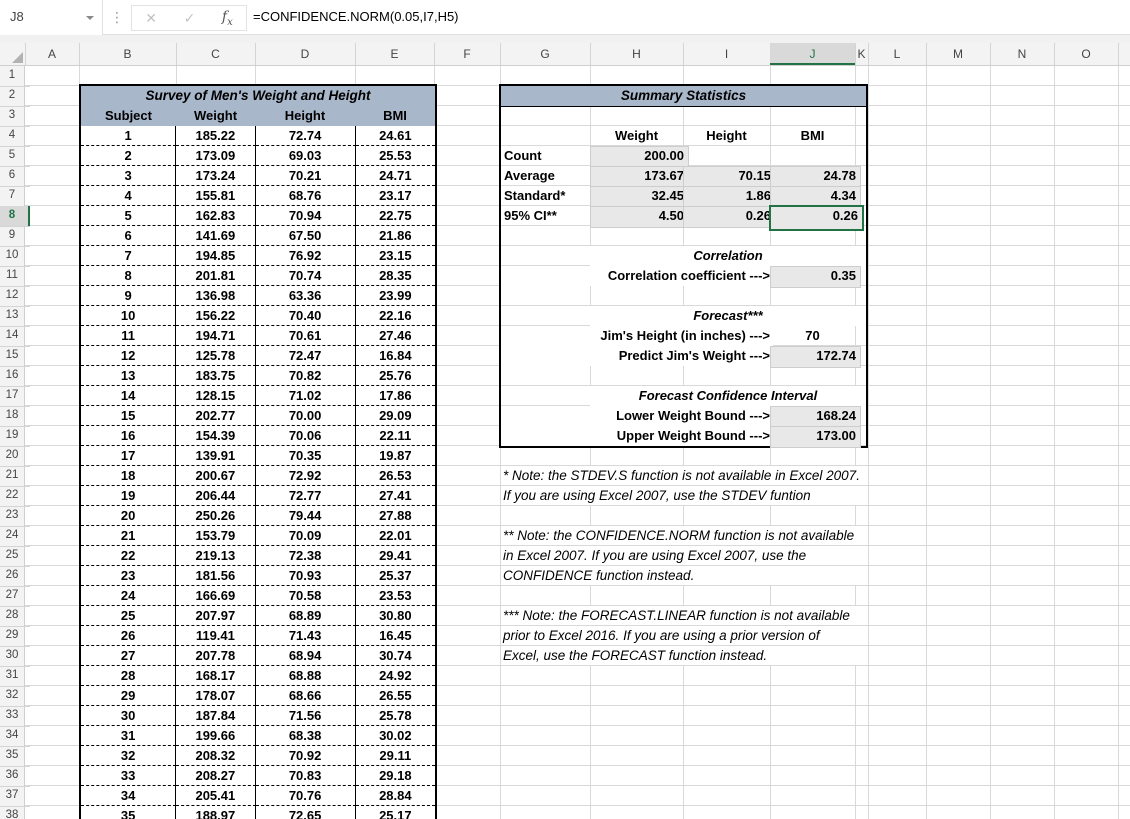 The width and height of the screenshot is (1130, 819). I want to click on cell: 25.53, so click(395, 156).